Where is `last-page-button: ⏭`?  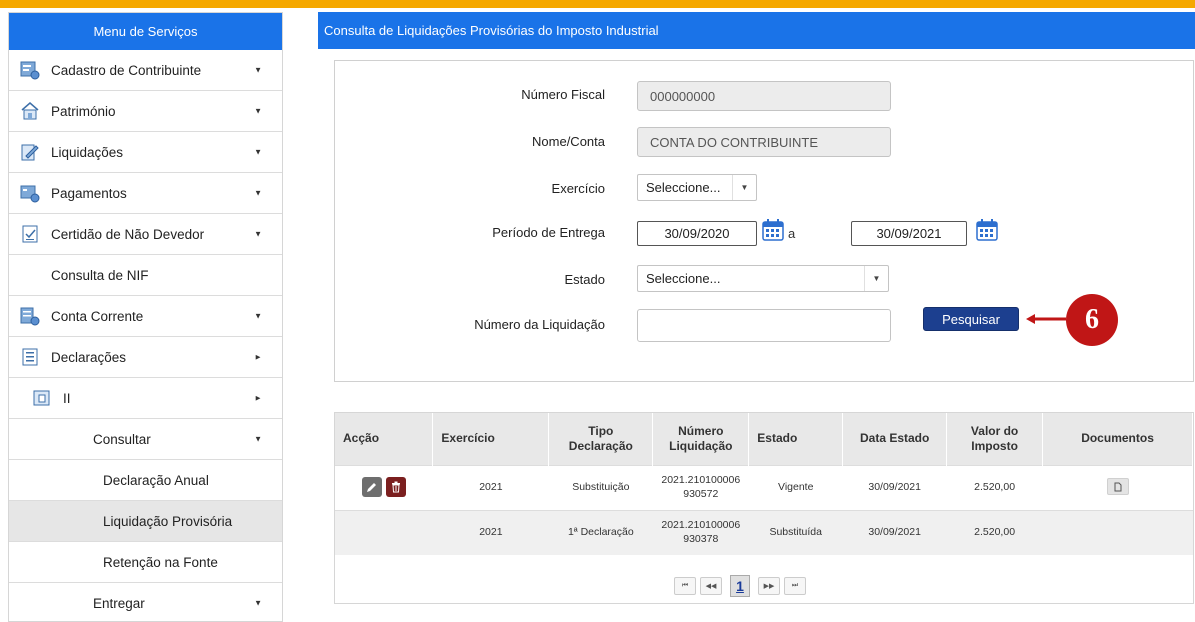 last-page-button: ⏭ is located at coordinates (795, 586).